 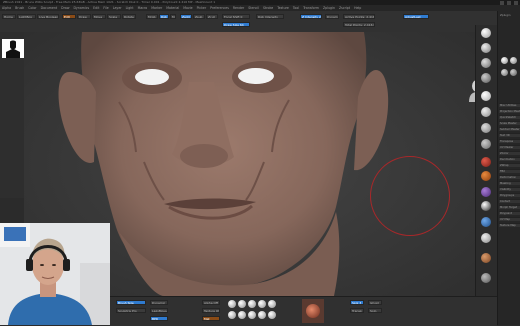 What do you see at coordinates (99, 16) in the screenshot?
I see `move-button: Move` at bounding box center [99, 16].